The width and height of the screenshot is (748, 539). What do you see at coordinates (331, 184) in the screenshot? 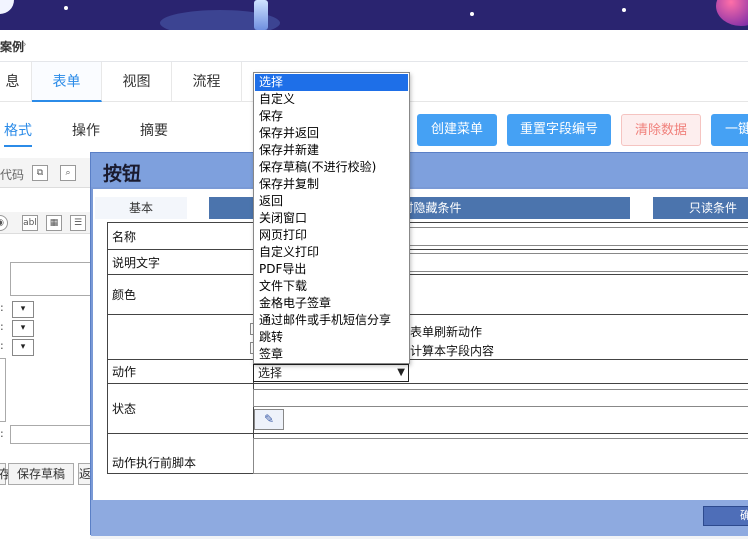
I see `option-save-copy: 保存并复制` at bounding box center [331, 184].